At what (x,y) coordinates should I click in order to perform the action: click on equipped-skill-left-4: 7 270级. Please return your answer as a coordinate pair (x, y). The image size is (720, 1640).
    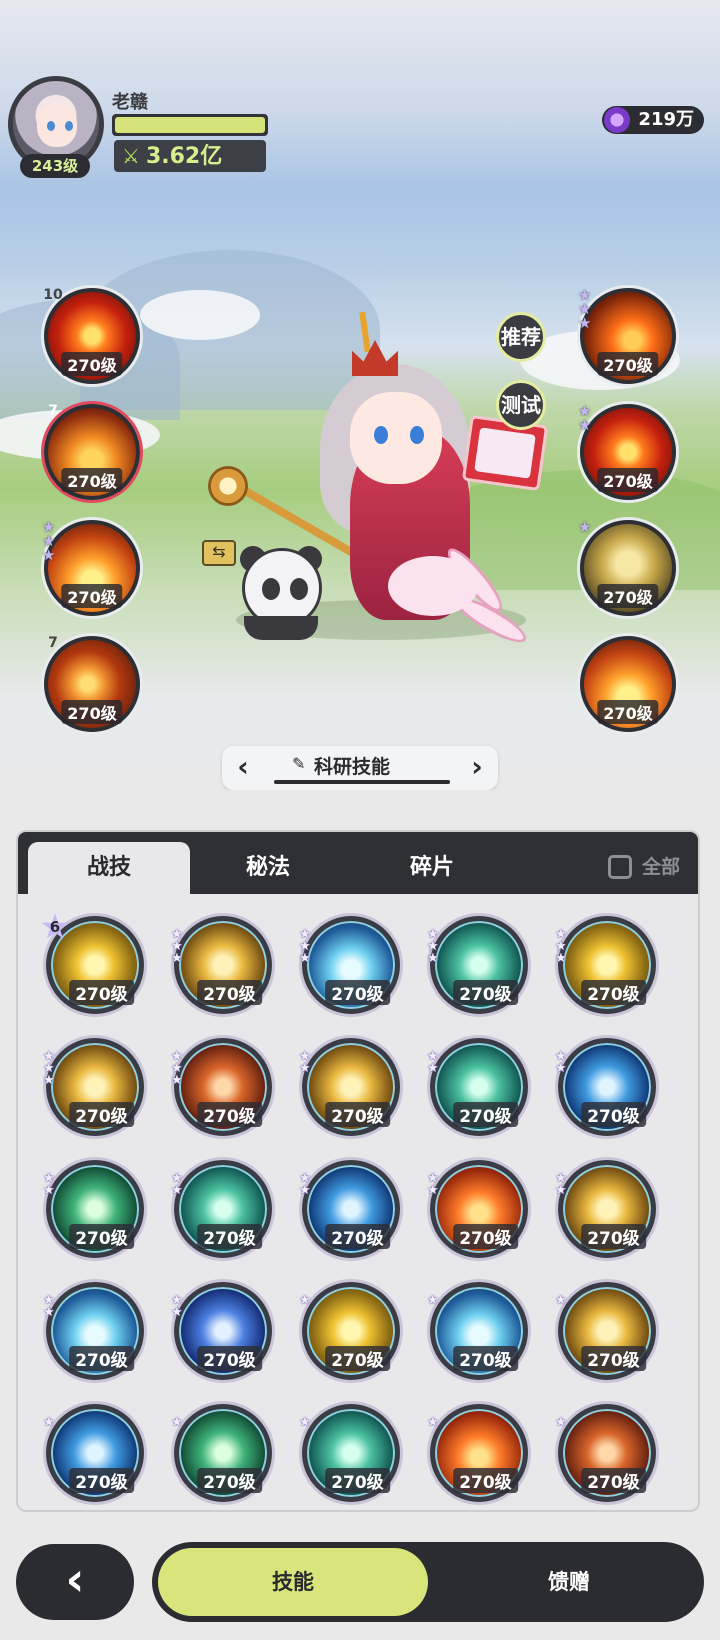
    Looking at the image, I should click on (92, 683).